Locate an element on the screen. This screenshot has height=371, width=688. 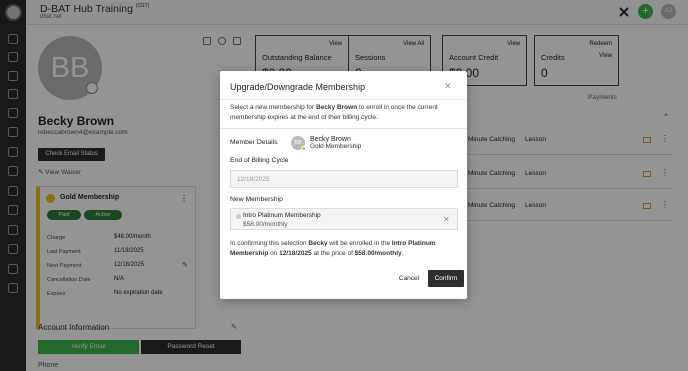
summary-name: Becky is located at coordinates (318, 243).